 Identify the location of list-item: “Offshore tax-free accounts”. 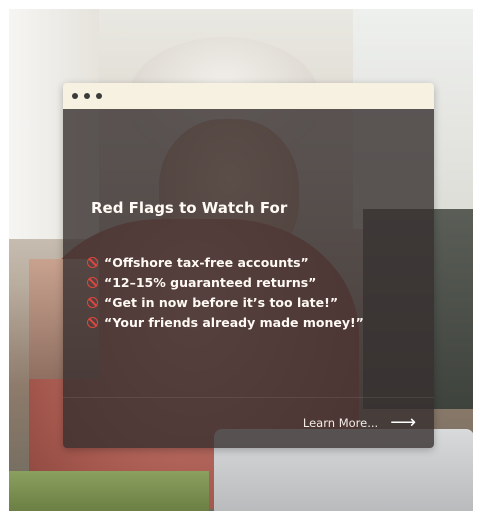
(225, 262).